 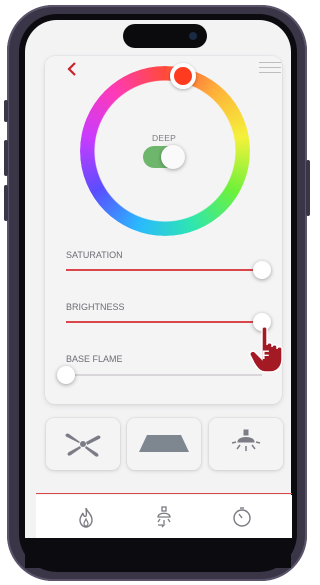 I want to click on brightness-label: BRIGHTNESS, so click(x=95, y=307).